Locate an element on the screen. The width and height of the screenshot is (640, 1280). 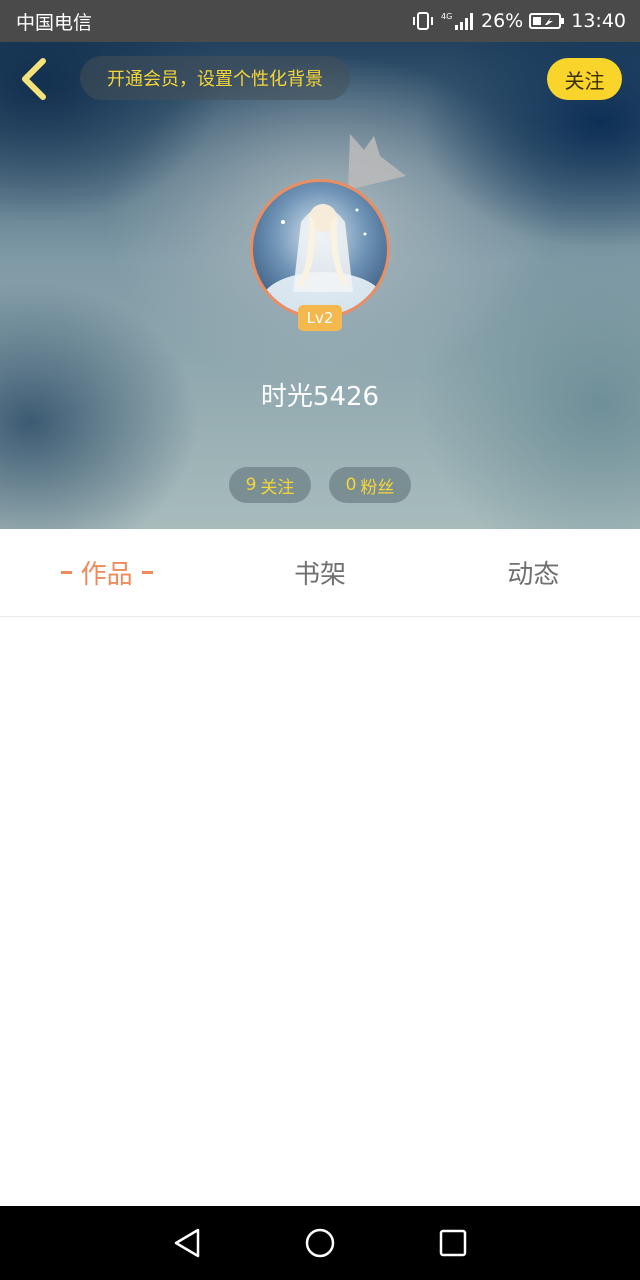
triangle-back-icon is located at coordinates (186, 1243).